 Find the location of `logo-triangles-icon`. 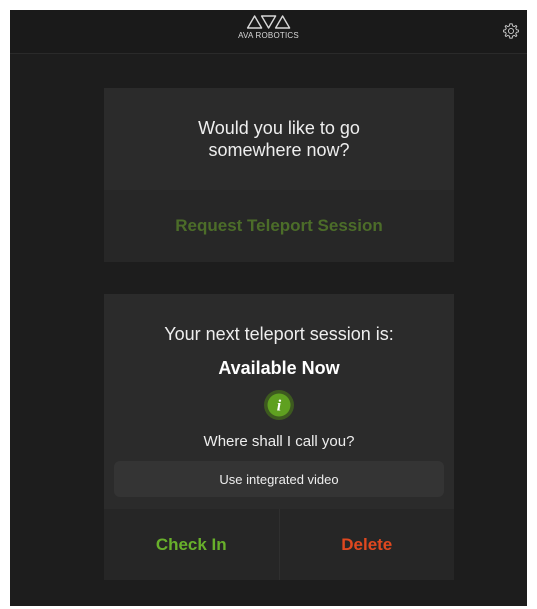

logo-triangles-icon is located at coordinates (268, 22).